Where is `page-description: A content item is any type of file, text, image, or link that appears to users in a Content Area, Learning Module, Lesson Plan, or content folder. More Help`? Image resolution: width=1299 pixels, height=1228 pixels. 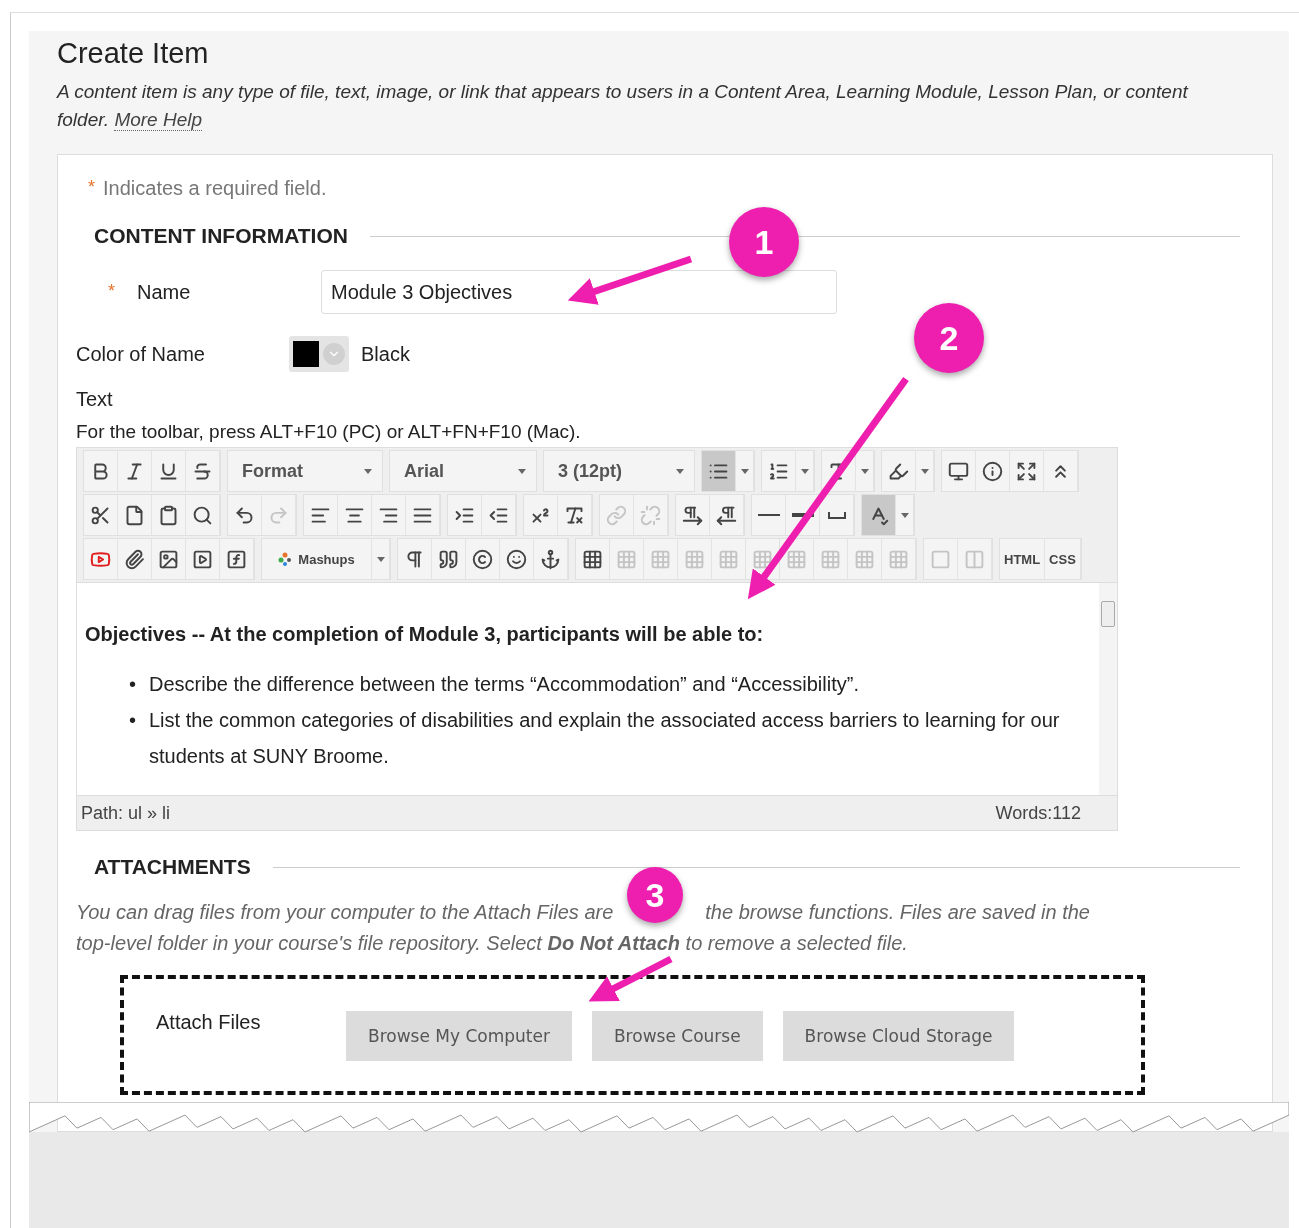 page-description: A content item is any type of file, text, image, or link that appears to users in a Content Area, Learning Module, Lesson Plan, or content folder. More Help is located at coordinates (623, 106).